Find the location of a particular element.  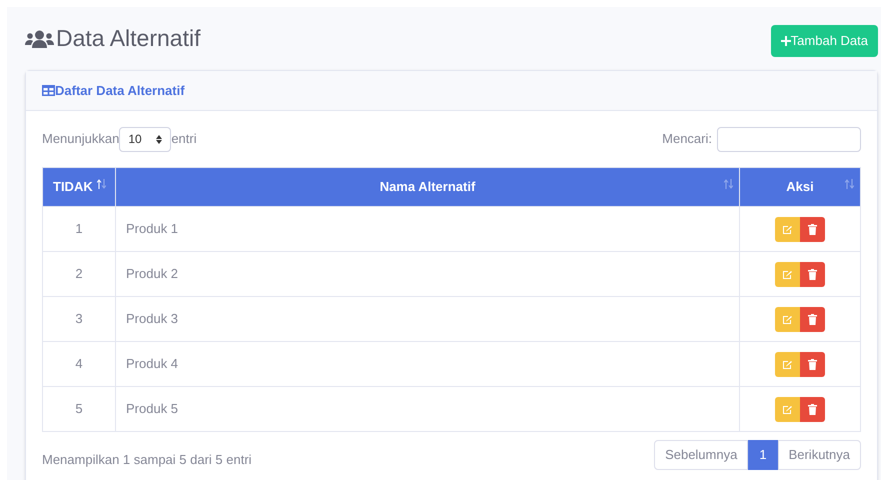

page-button: Sebelumnya is located at coordinates (701, 455).